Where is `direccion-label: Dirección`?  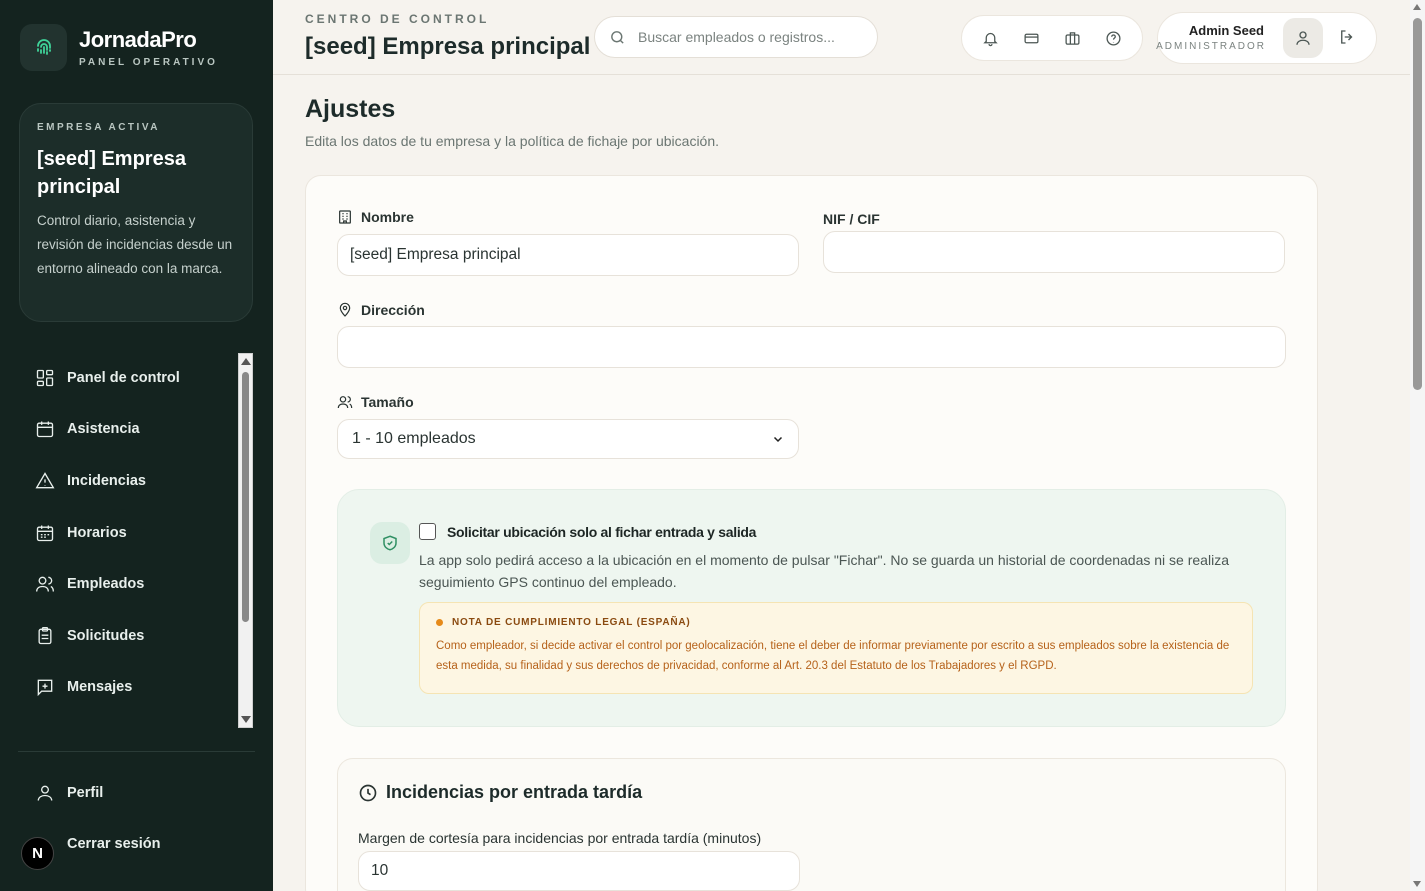 direccion-label: Dirección is located at coordinates (381, 310).